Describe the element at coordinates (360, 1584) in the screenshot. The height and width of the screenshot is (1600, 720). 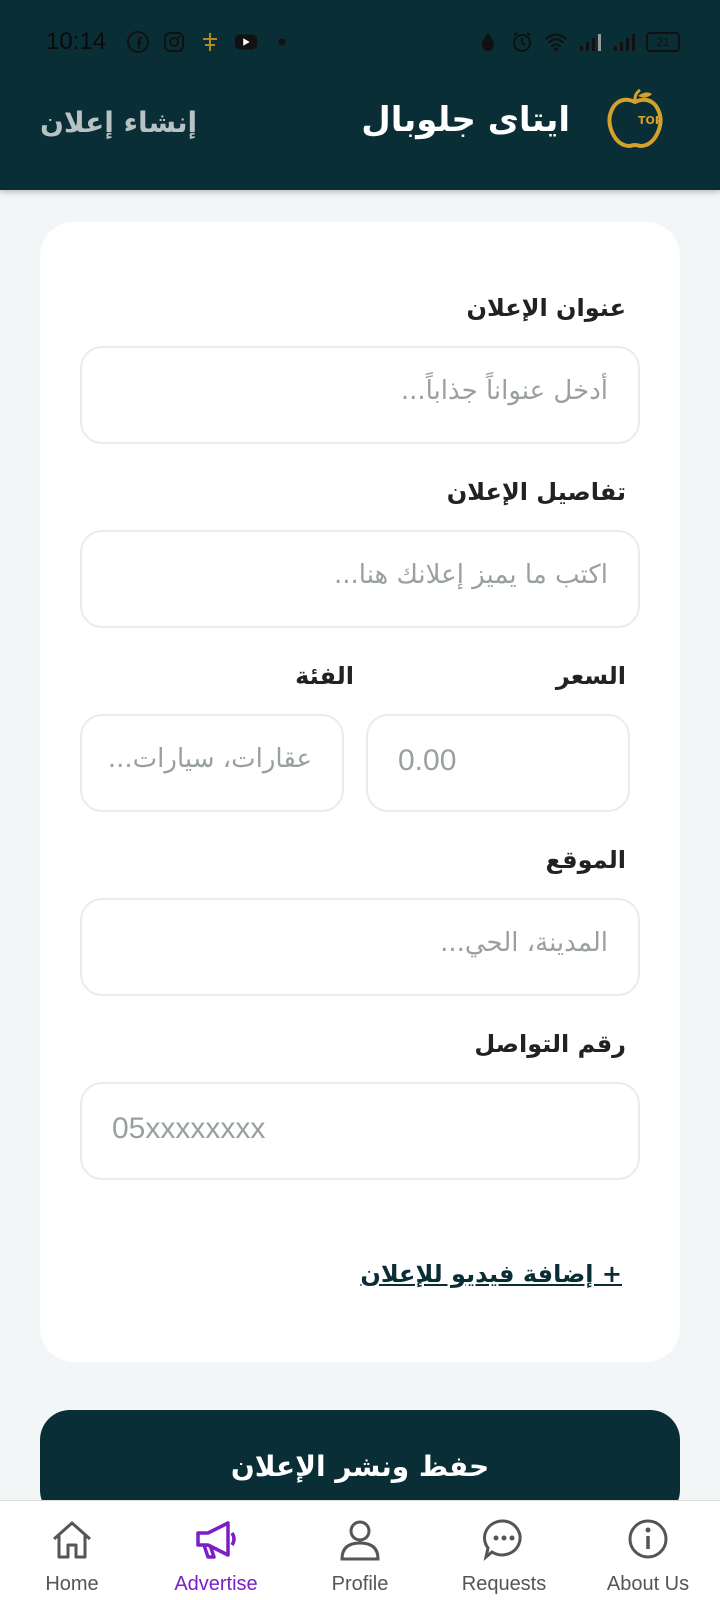
I see `nav-profile-label: Profile` at that location.